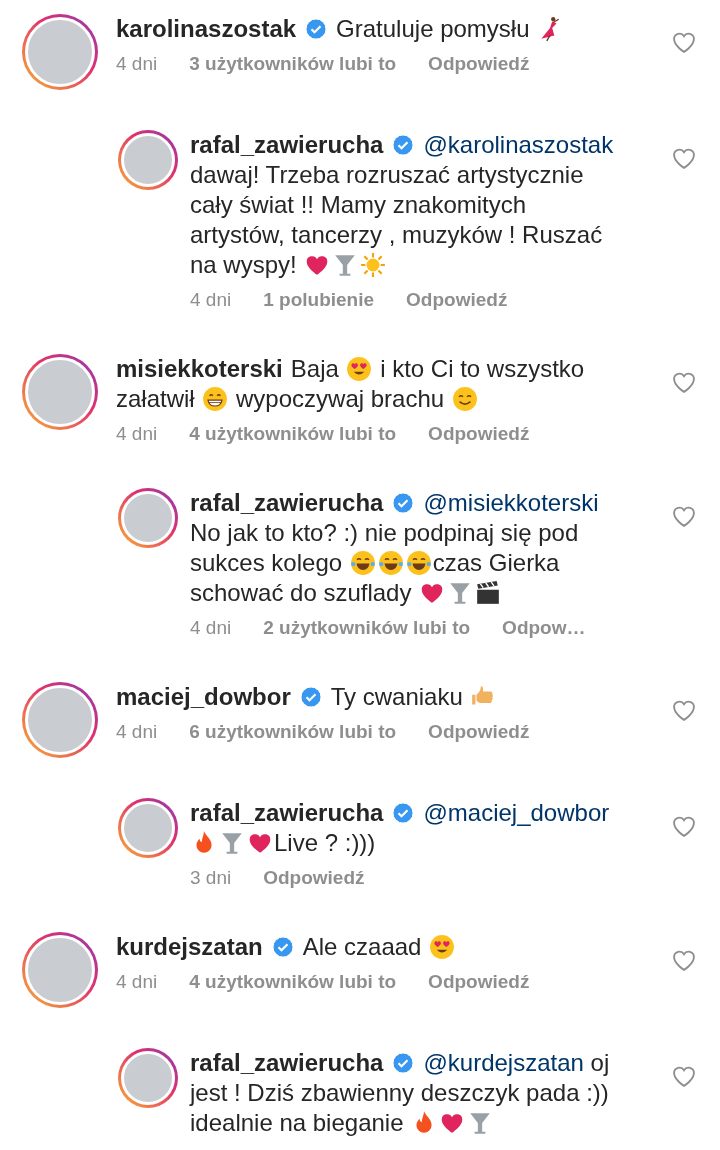 This screenshot has height=1150, width=720. Describe the element at coordinates (215, 399) in the screenshot. I see `grinning-face-icon` at that location.